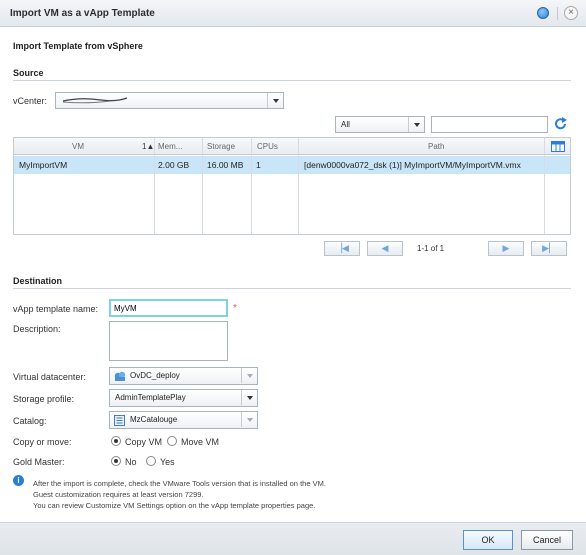 The image size is (586, 555). What do you see at coordinates (168, 308) in the screenshot?
I see `template-name-input` at bounding box center [168, 308].